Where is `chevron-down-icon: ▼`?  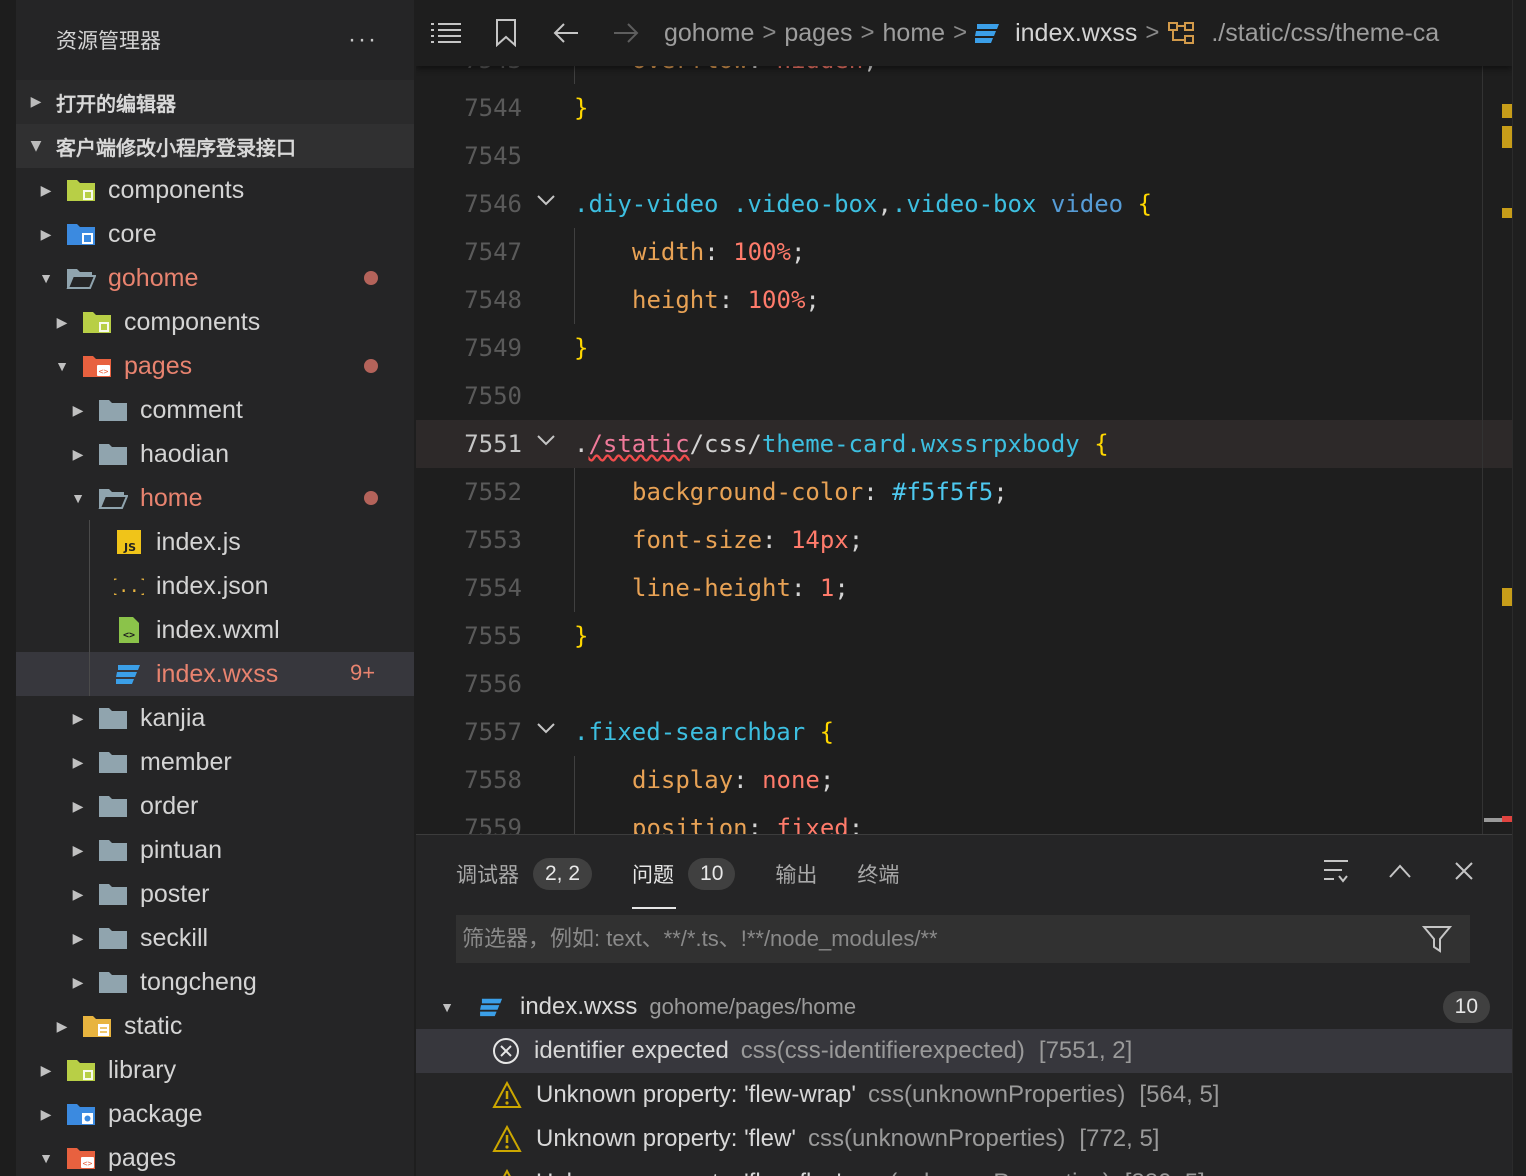
chevron-down-icon: ▼ is located at coordinates (46, 278).